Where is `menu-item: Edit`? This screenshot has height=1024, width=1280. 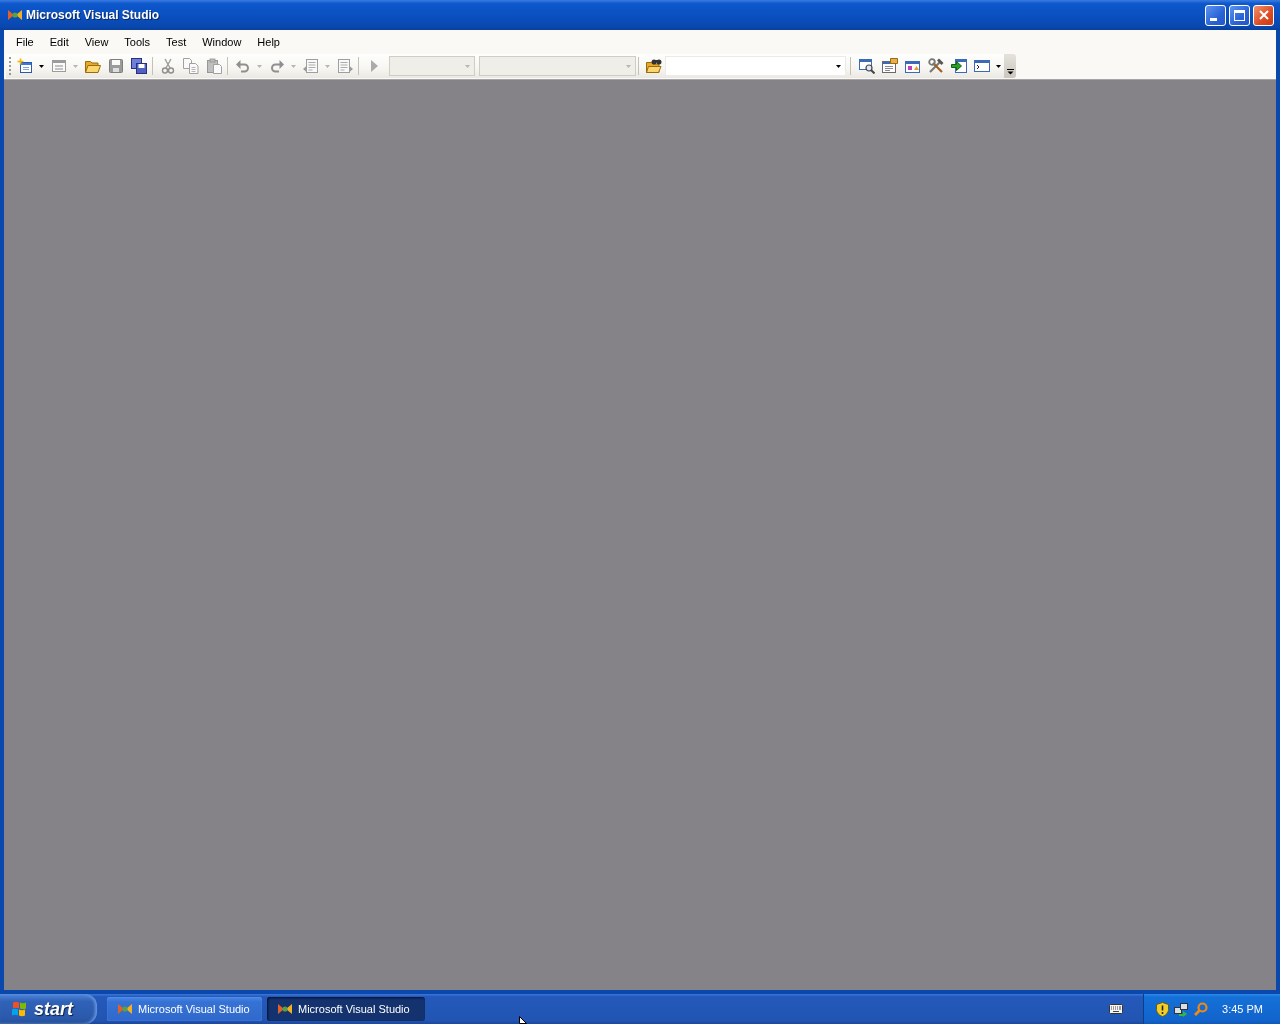
menu-item: Edit is located at coordinates (59, 42).